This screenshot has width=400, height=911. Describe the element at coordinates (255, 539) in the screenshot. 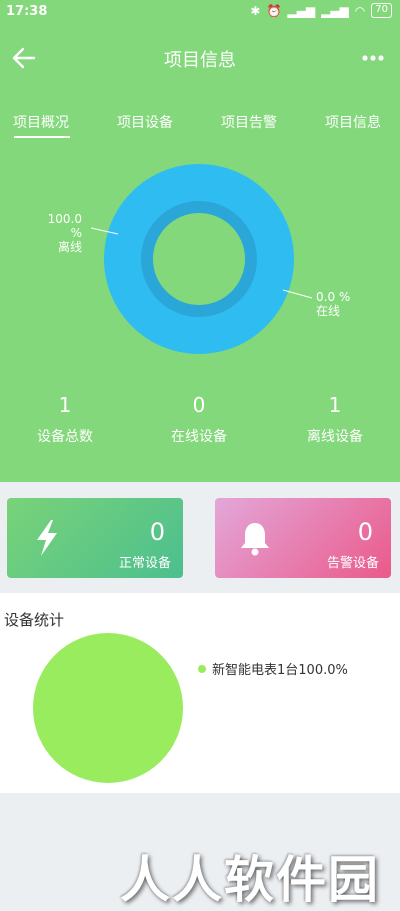

I see `bell-icon` at that location.